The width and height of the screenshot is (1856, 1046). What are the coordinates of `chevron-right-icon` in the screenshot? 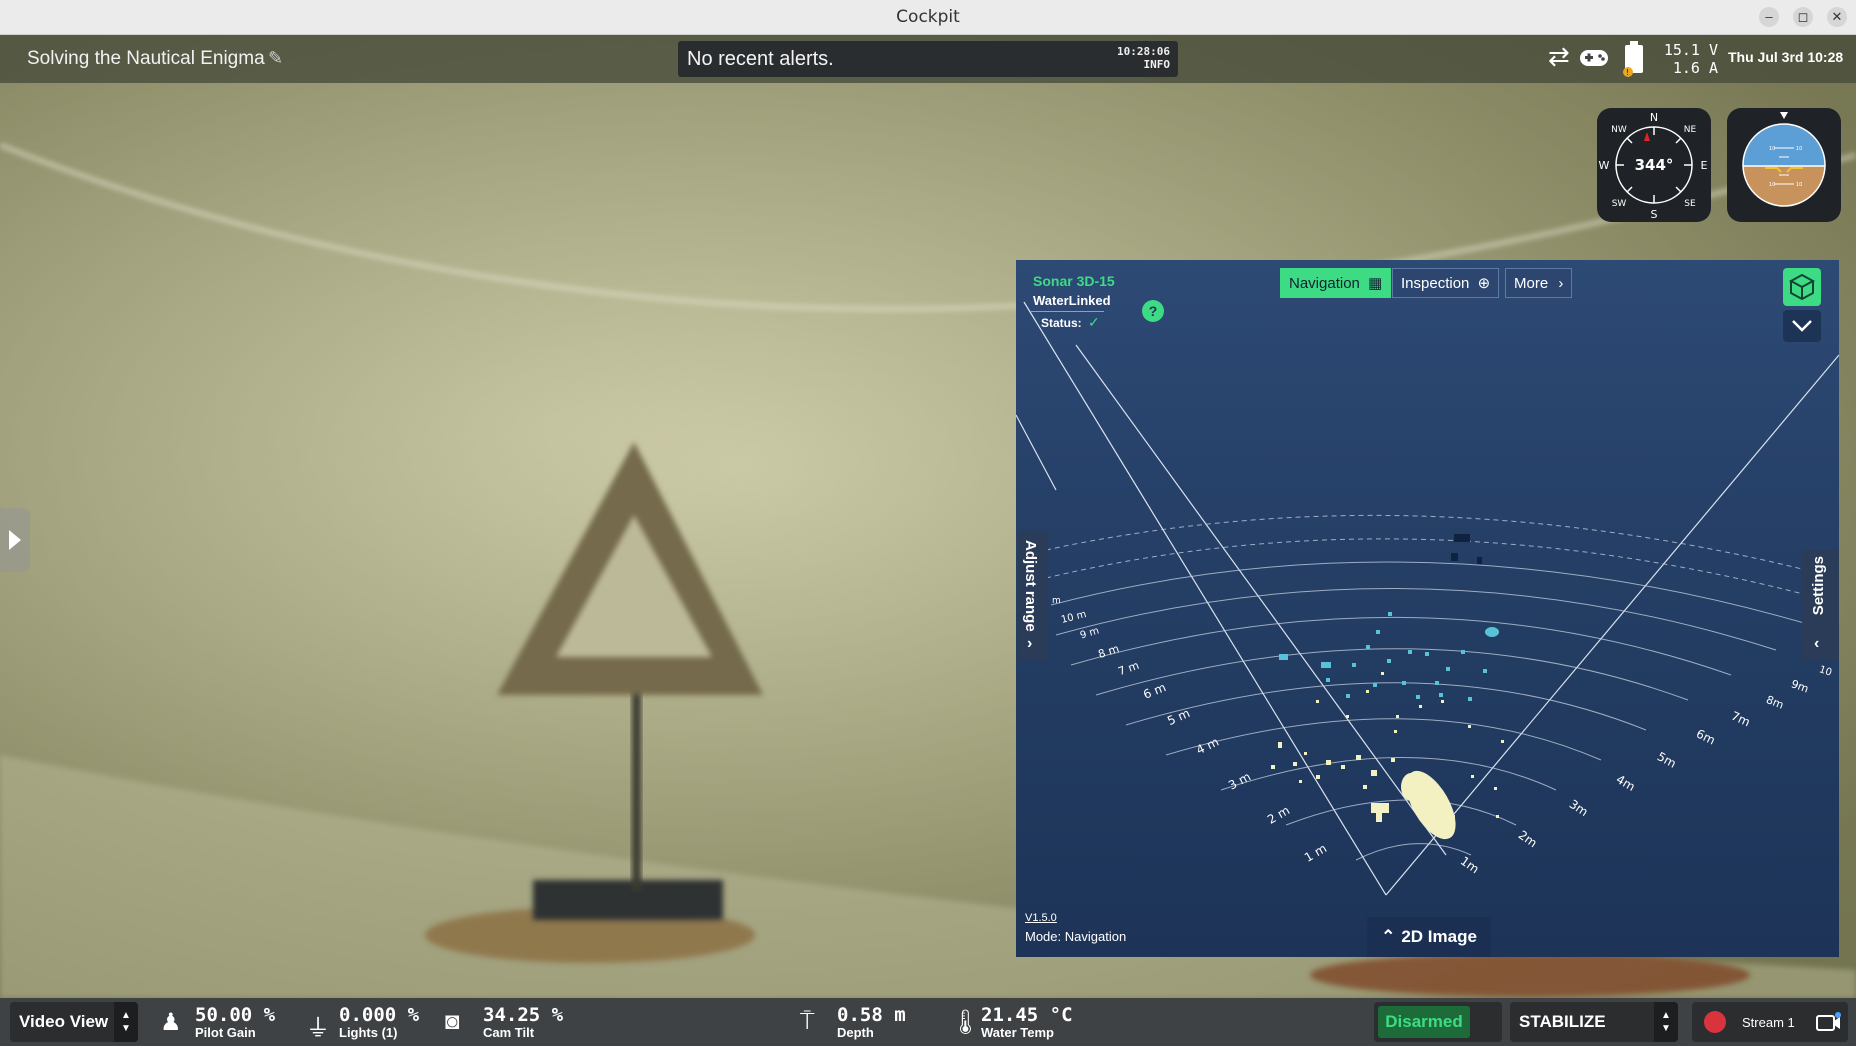 It's located at (15, 540).